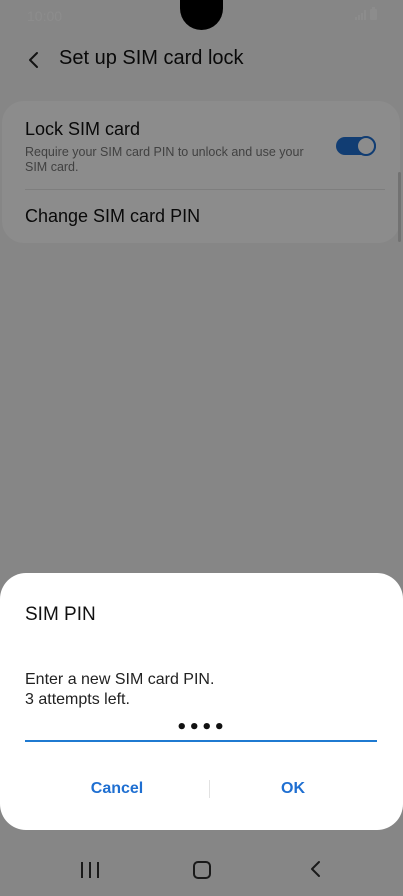 The width and height of the screenshot is (403, 896). I want to click on nav-back-icon, so click(316, 869).